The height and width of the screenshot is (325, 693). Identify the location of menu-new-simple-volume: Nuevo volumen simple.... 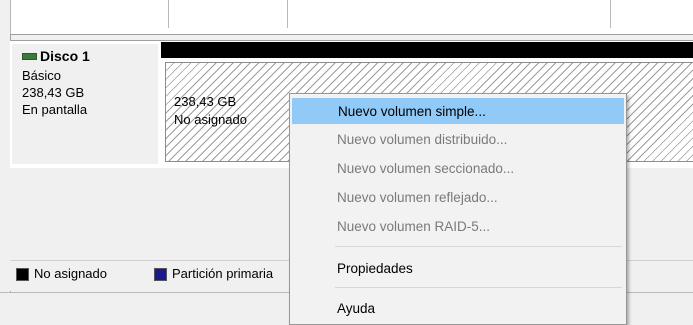
(458, 111).